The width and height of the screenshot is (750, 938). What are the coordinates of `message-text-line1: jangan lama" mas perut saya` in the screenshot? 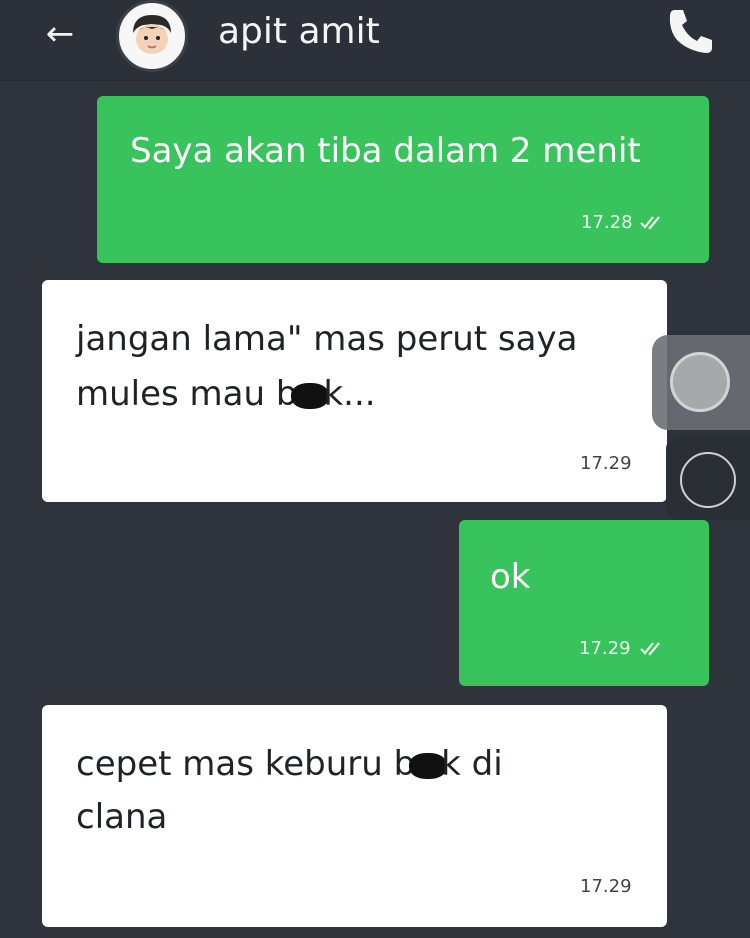 It's located at (327, 339).